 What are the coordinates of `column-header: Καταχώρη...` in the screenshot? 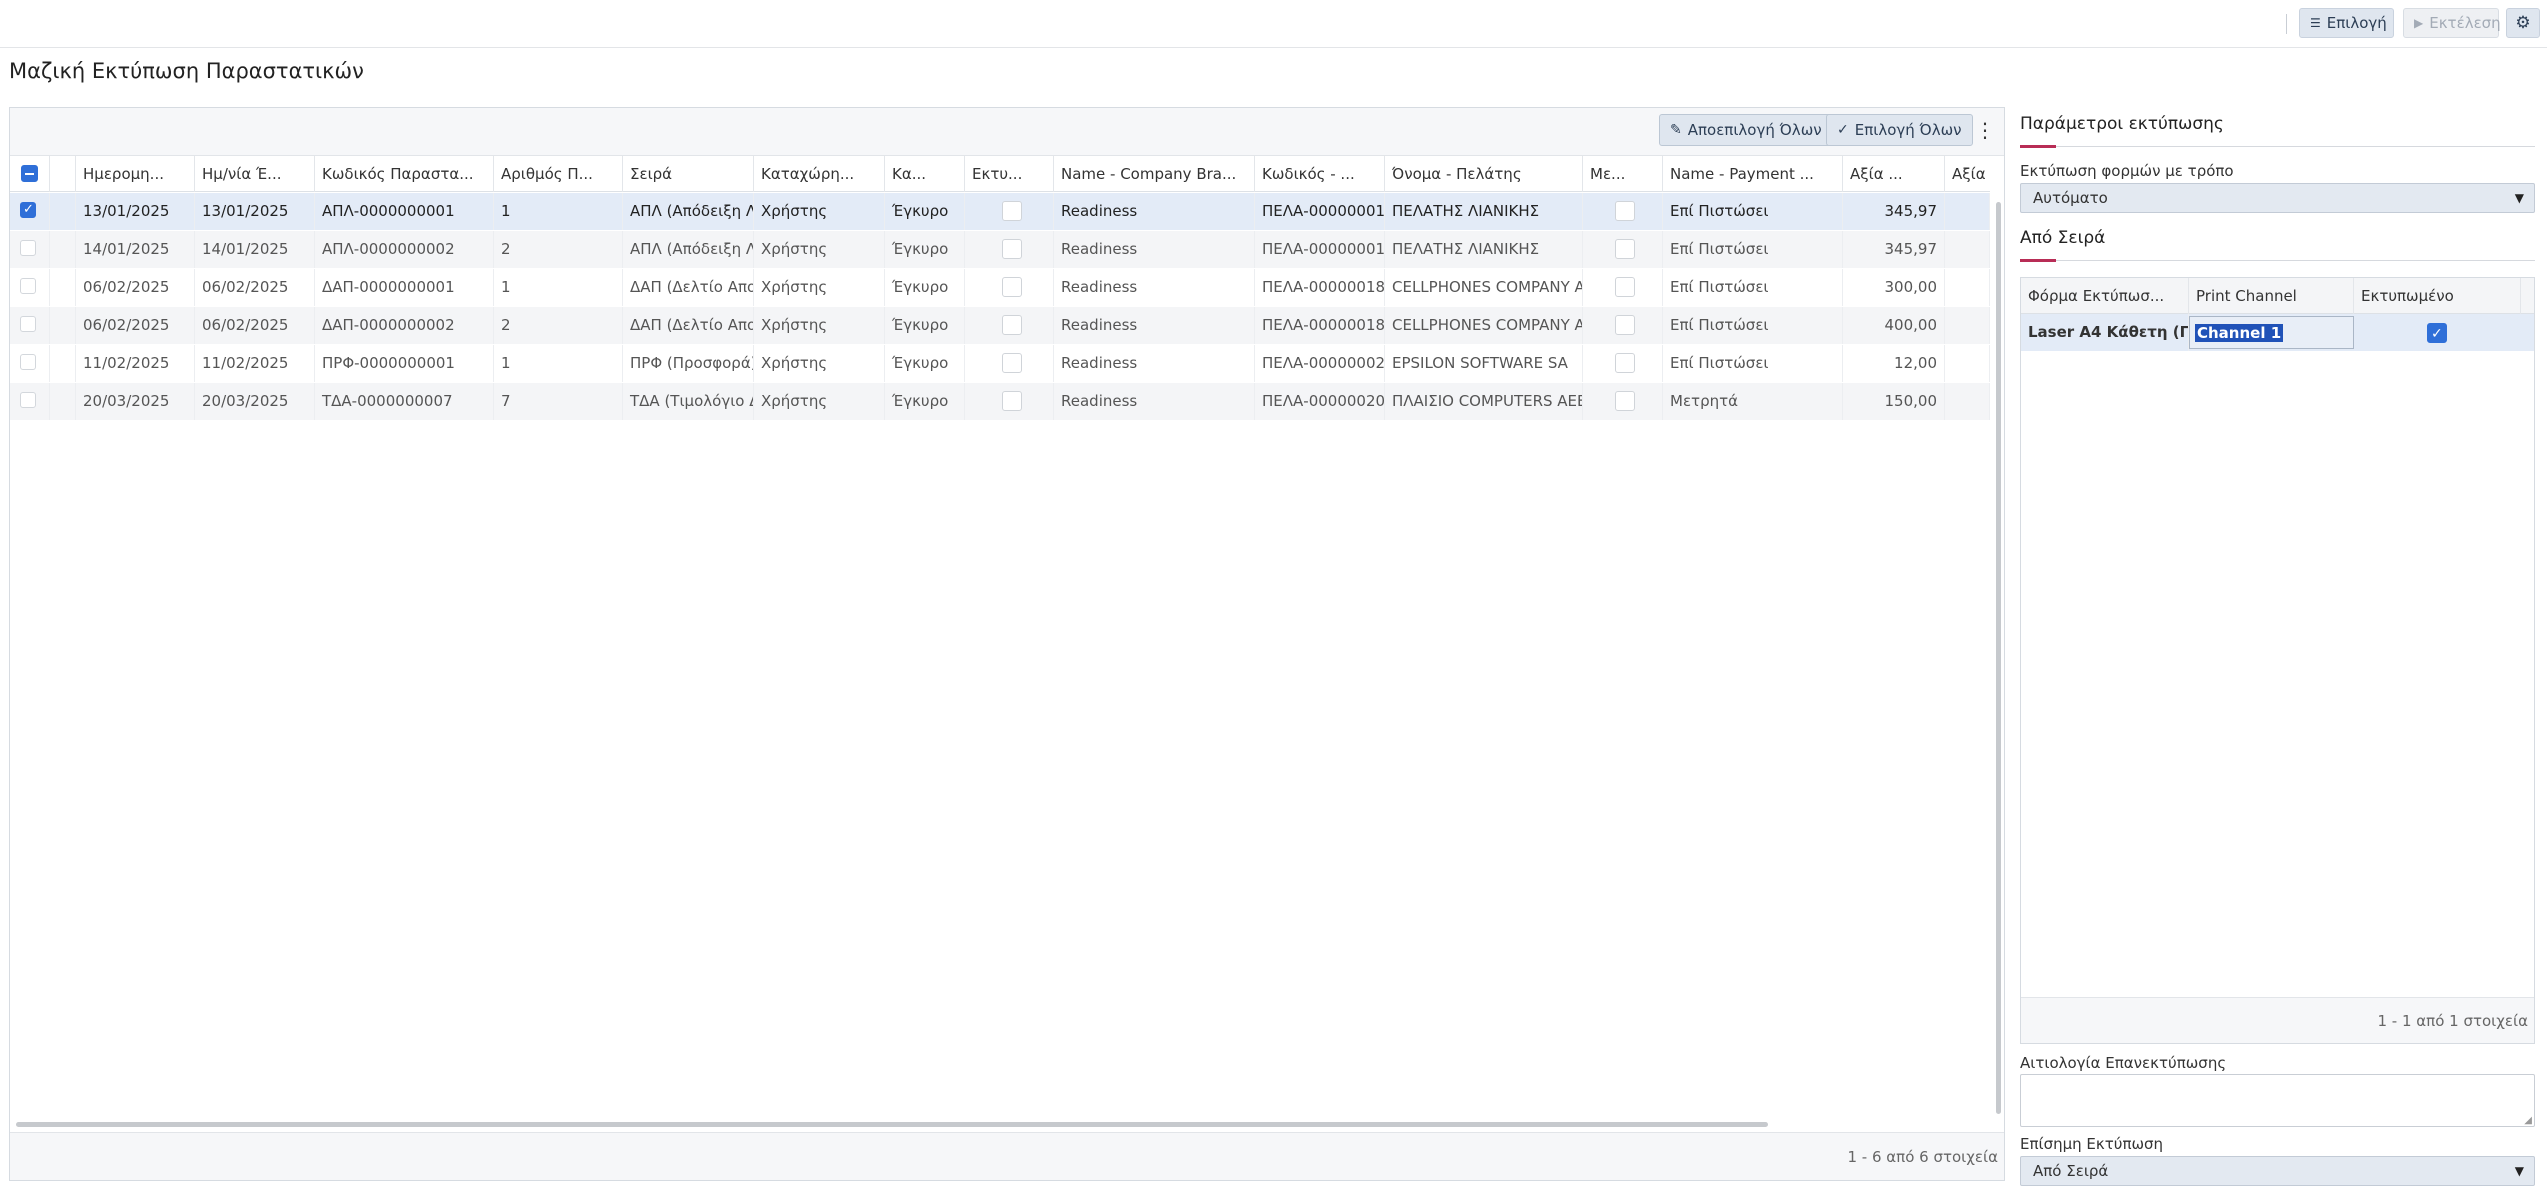 It's located at (819, 174).